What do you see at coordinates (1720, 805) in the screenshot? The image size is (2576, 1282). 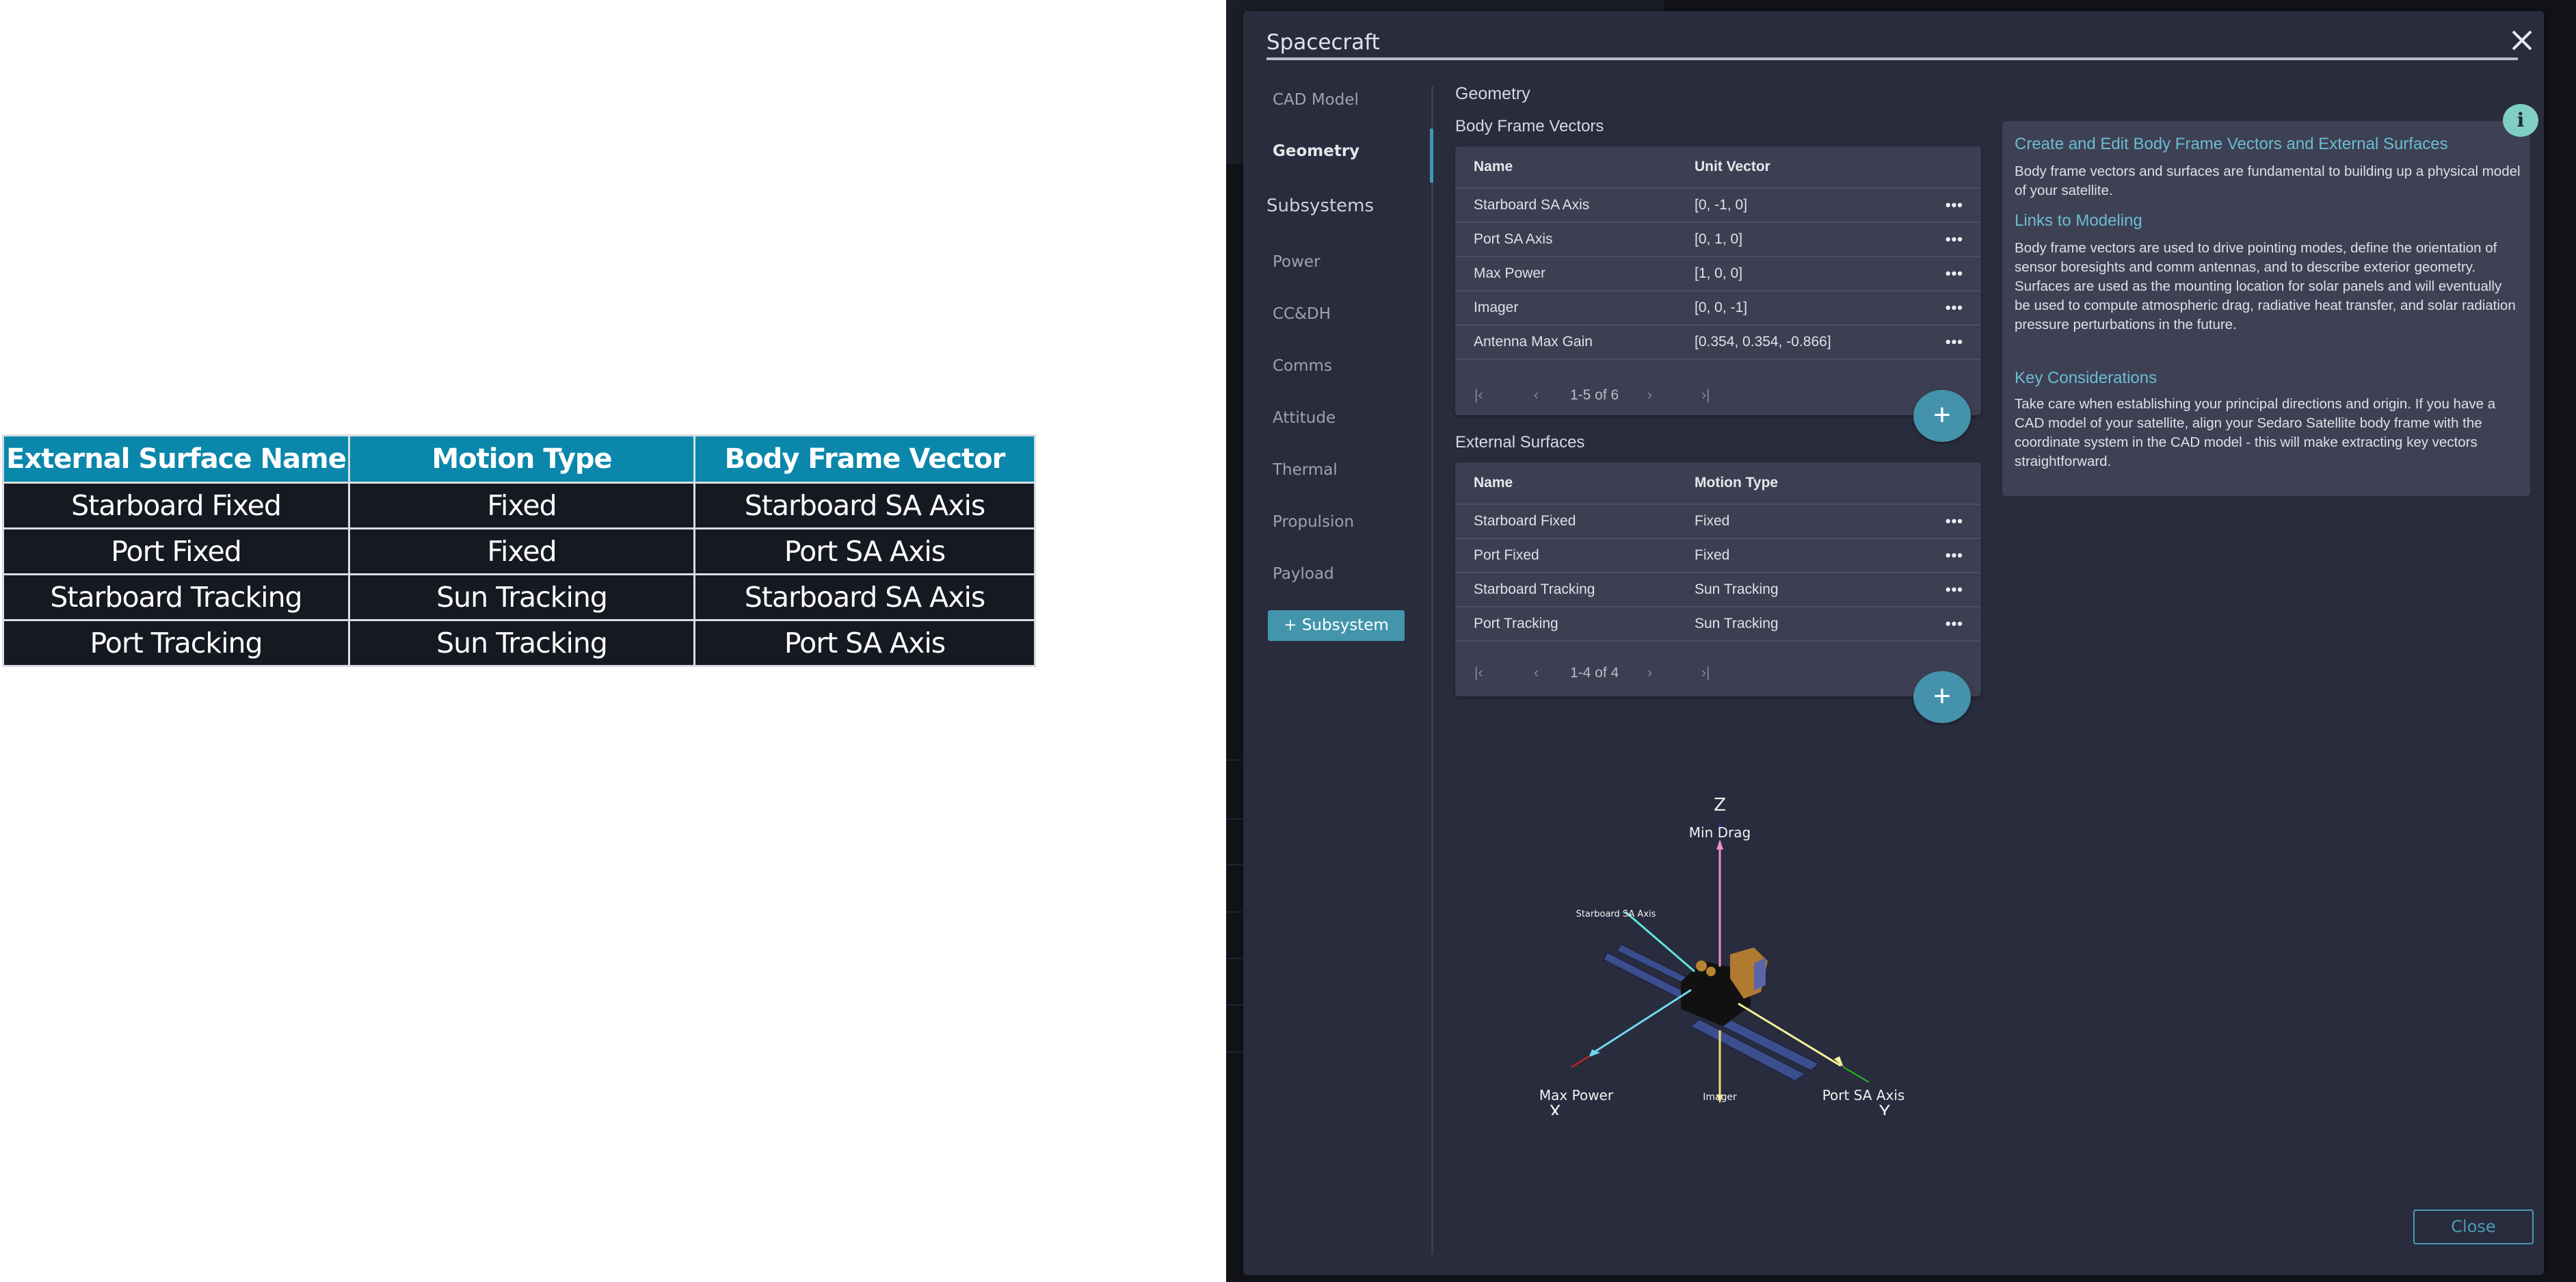 I see `z-axis-label: Z` at bounding box center [1720, 805].